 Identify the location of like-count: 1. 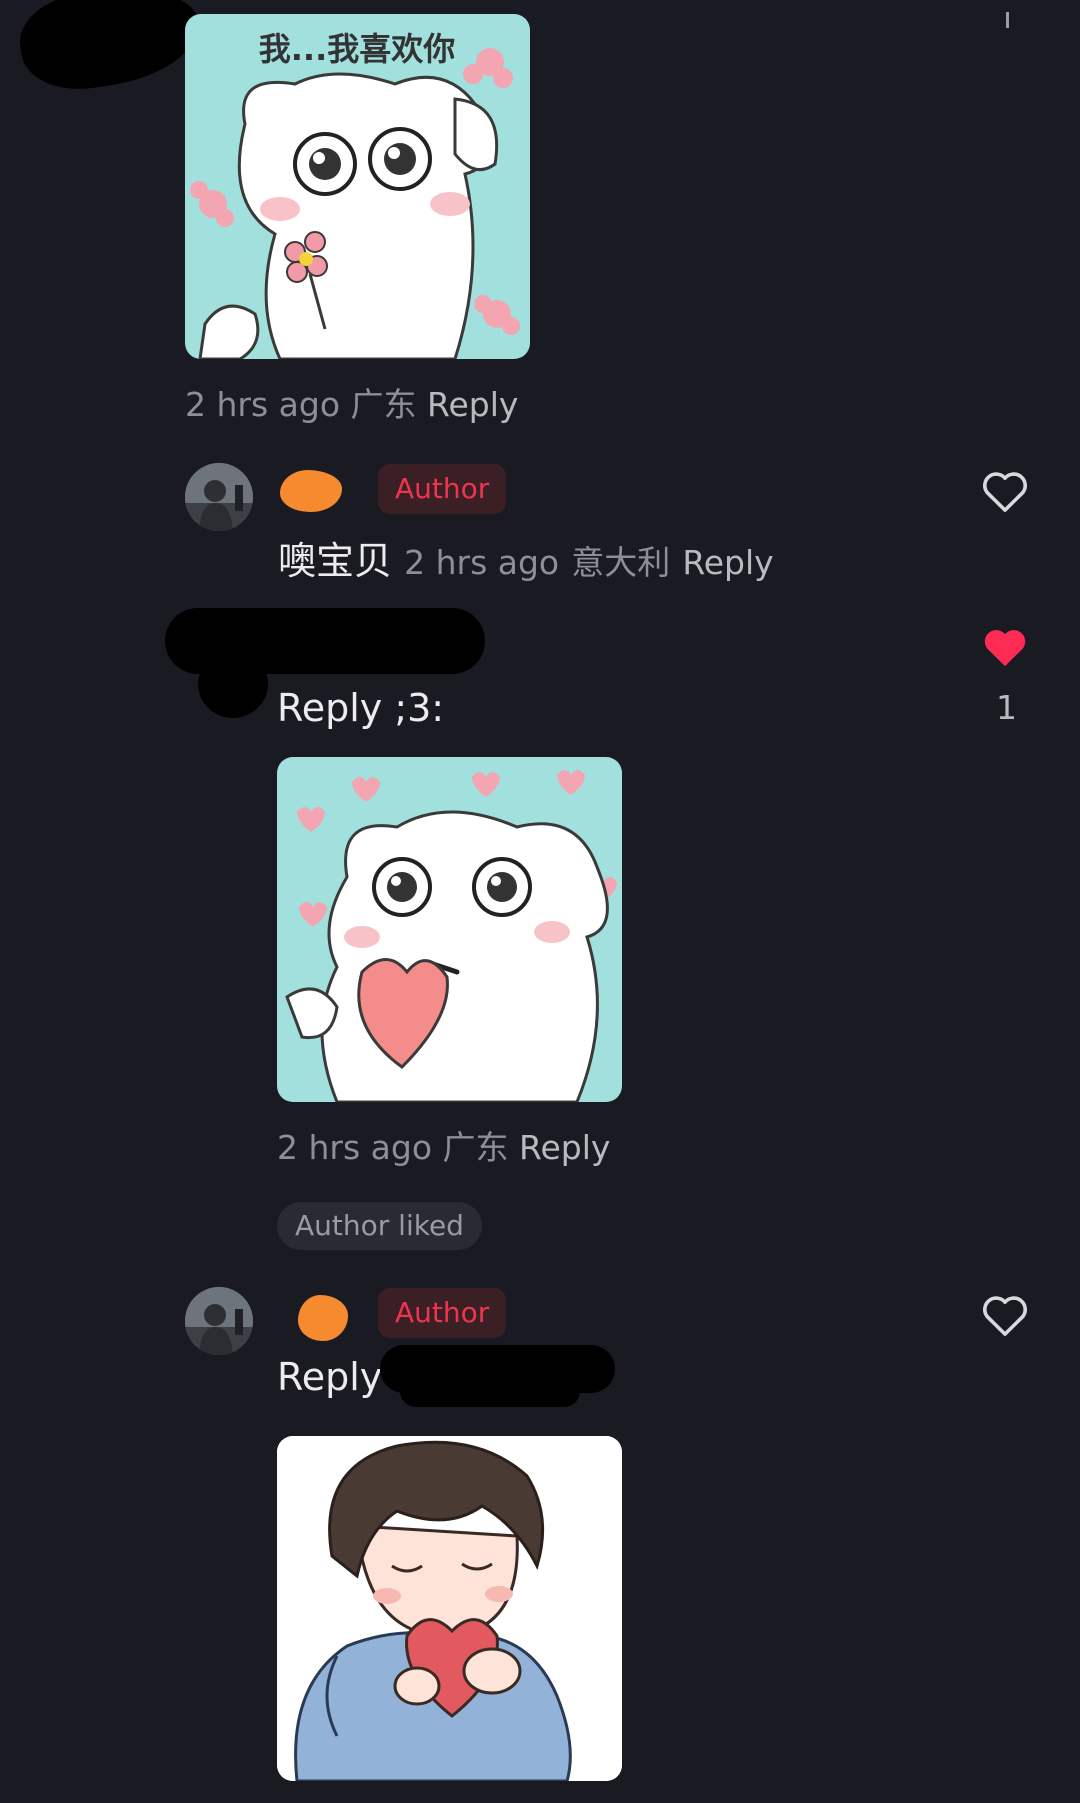
(1006, 707).